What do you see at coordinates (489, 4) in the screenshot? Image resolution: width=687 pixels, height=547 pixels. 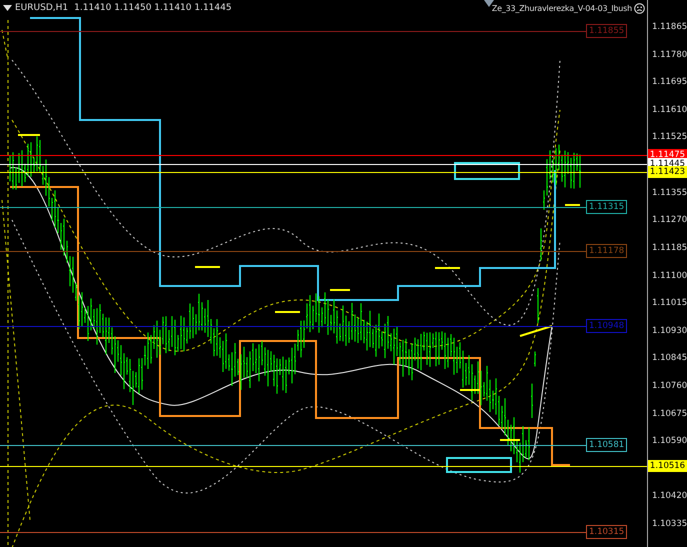 I see `chart-shift-icon` at bounding box center [489, 4].